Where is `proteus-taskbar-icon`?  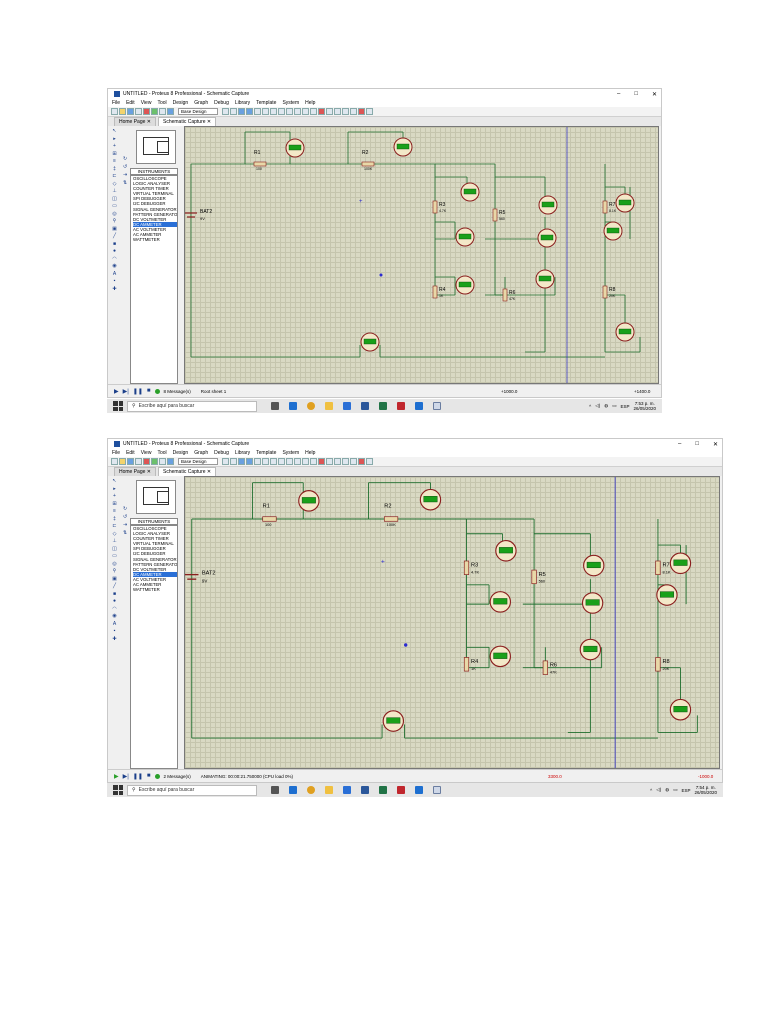 proteus-taskbar-icon is located at coordinates (437, 406).